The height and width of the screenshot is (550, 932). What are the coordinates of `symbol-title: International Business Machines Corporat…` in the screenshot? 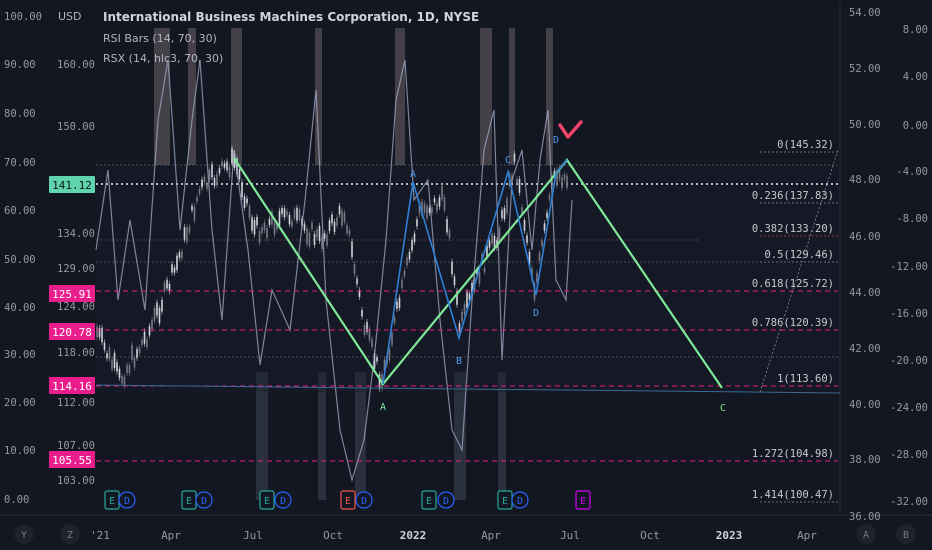 It's located at (291, 17).